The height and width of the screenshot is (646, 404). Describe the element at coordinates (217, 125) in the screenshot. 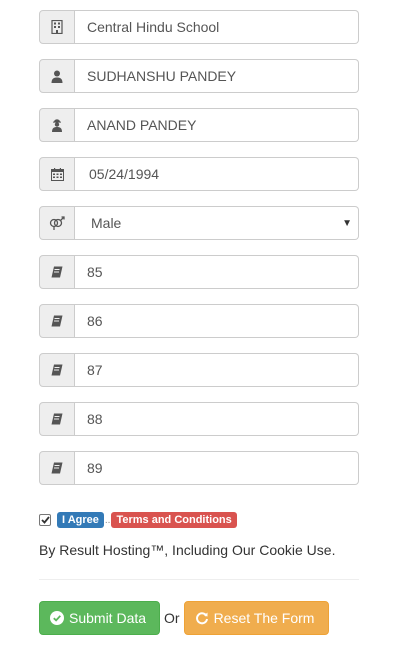

I see `father-name-input: ANAND PANDEY` at that location.